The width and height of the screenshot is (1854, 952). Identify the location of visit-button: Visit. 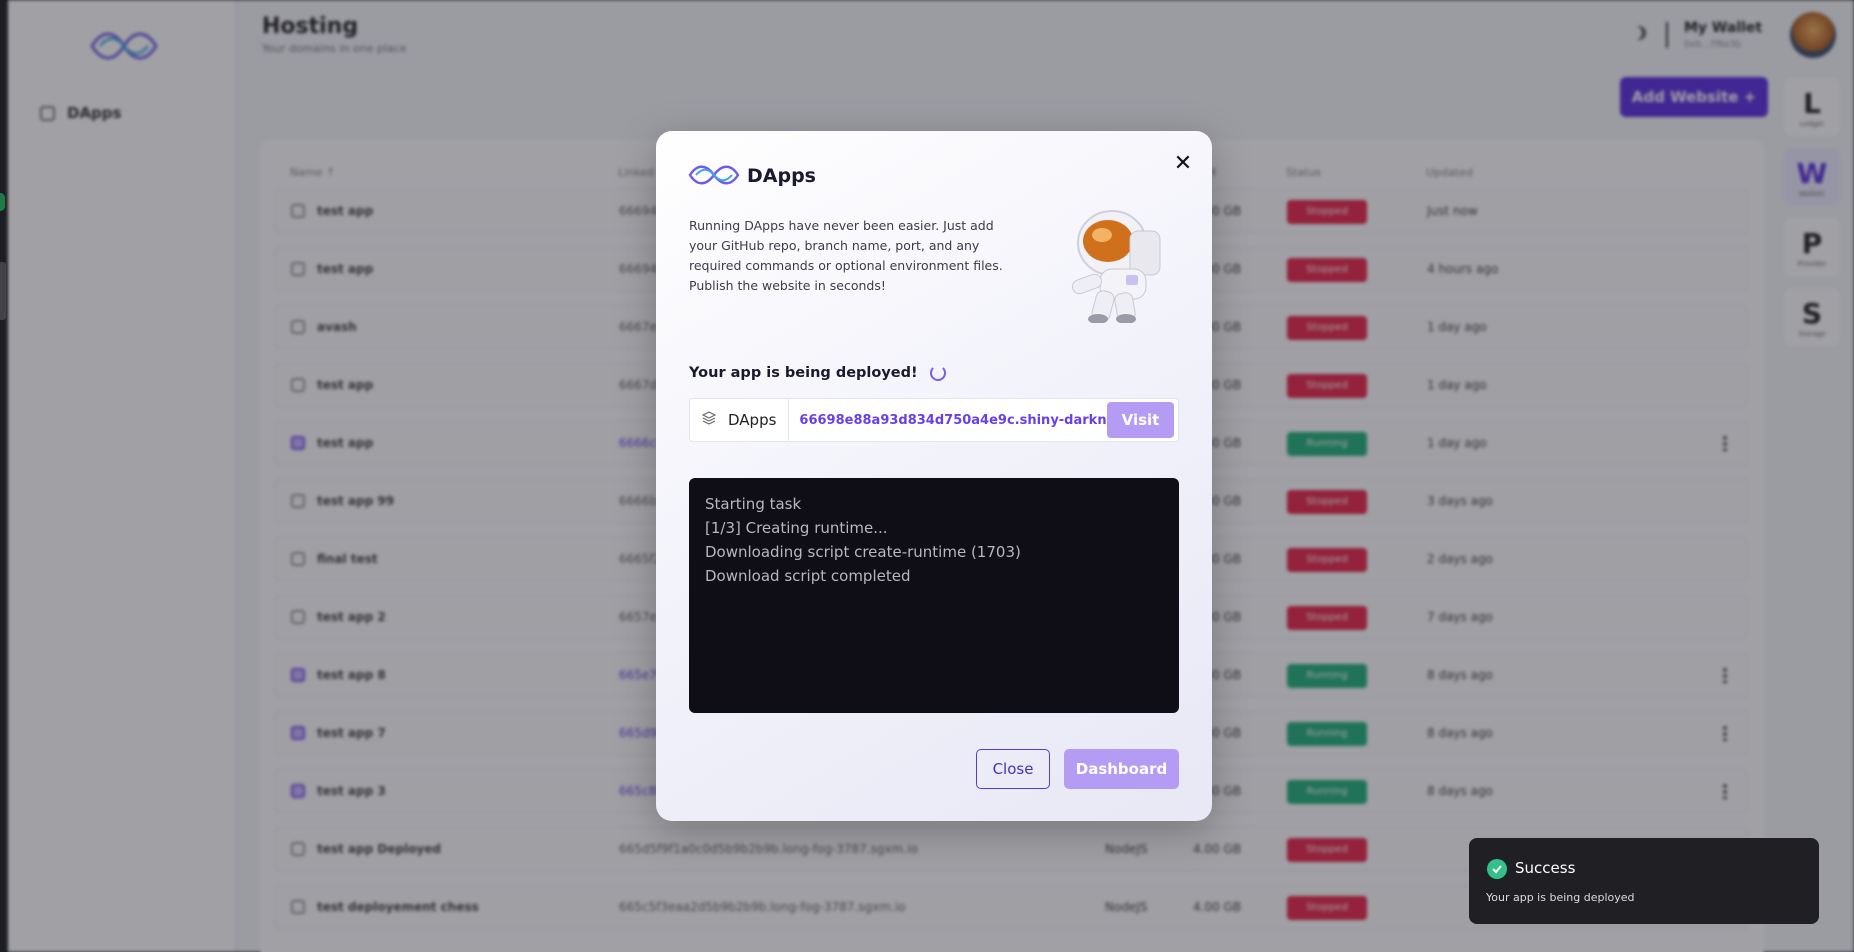
(1140, 420).